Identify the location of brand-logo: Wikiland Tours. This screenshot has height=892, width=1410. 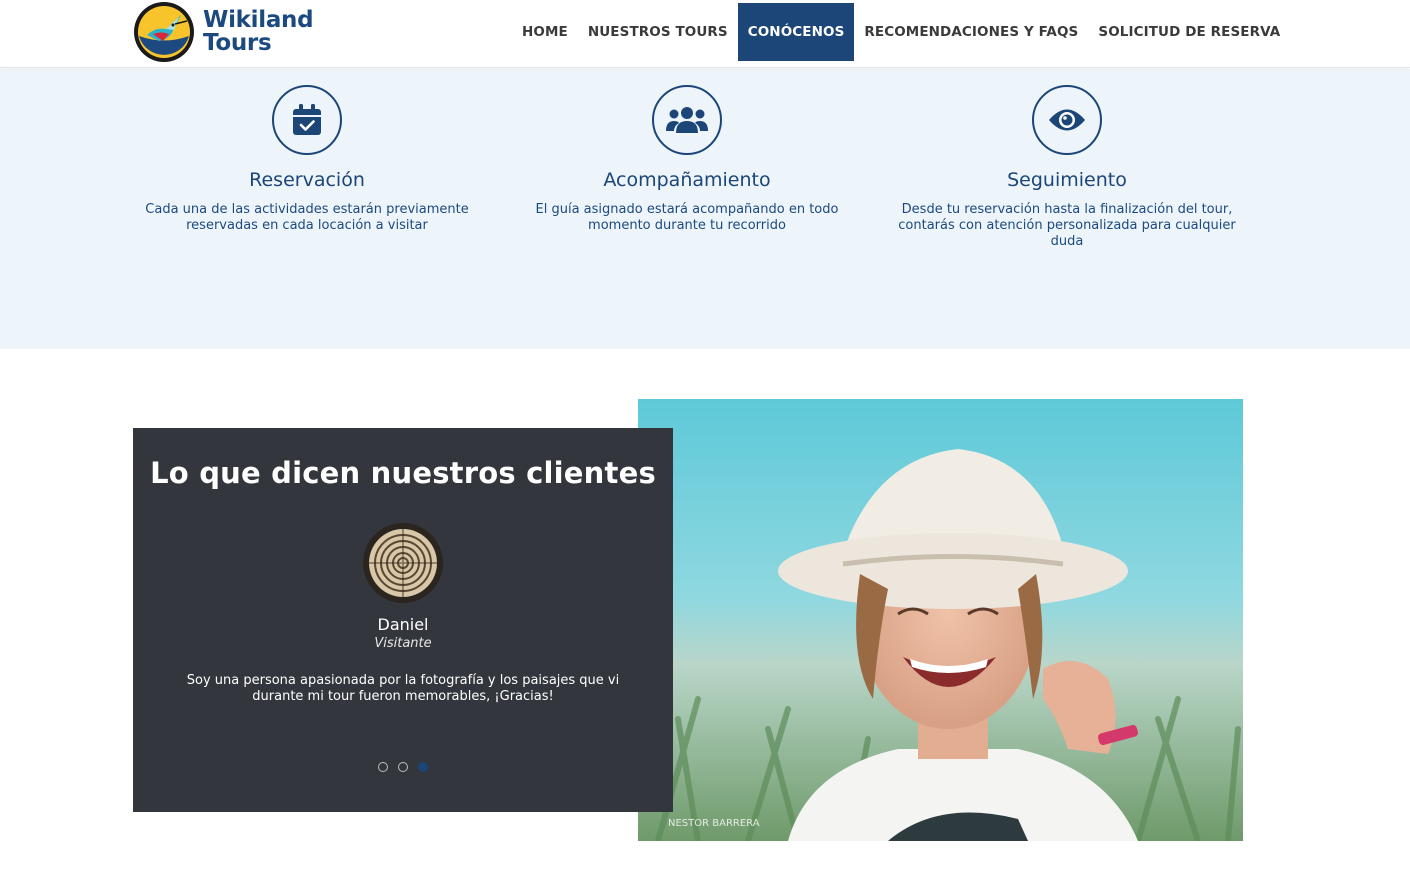
(223, 32).